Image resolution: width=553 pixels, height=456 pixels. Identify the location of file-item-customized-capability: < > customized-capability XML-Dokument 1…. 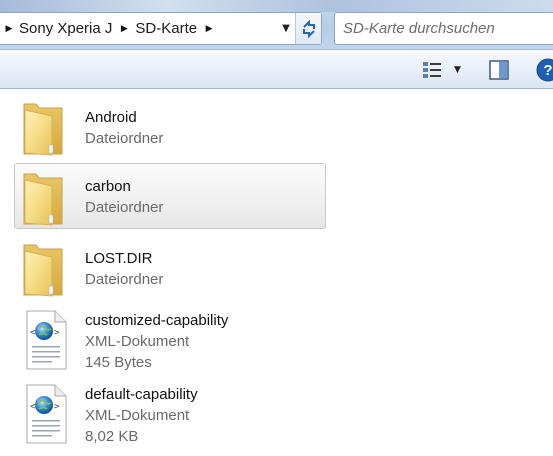
(170, 340).